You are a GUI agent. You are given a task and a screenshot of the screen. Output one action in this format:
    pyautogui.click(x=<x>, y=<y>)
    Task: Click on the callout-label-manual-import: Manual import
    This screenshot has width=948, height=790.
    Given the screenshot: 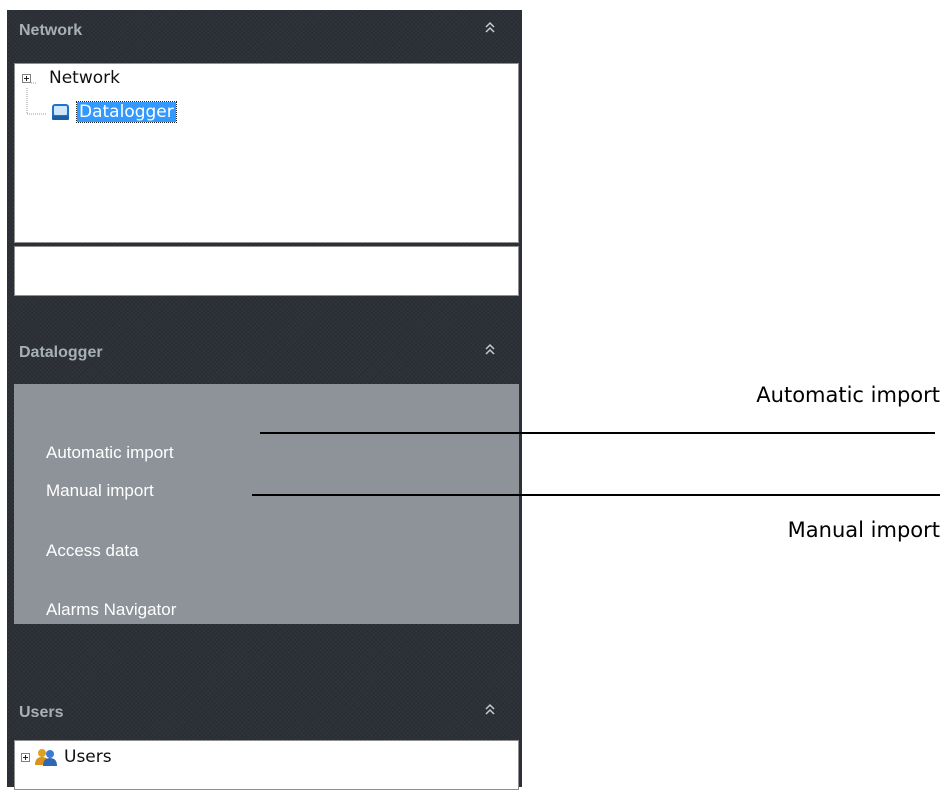 What is the action you would take?
    pyautogui.click(x=863, y=530)
    